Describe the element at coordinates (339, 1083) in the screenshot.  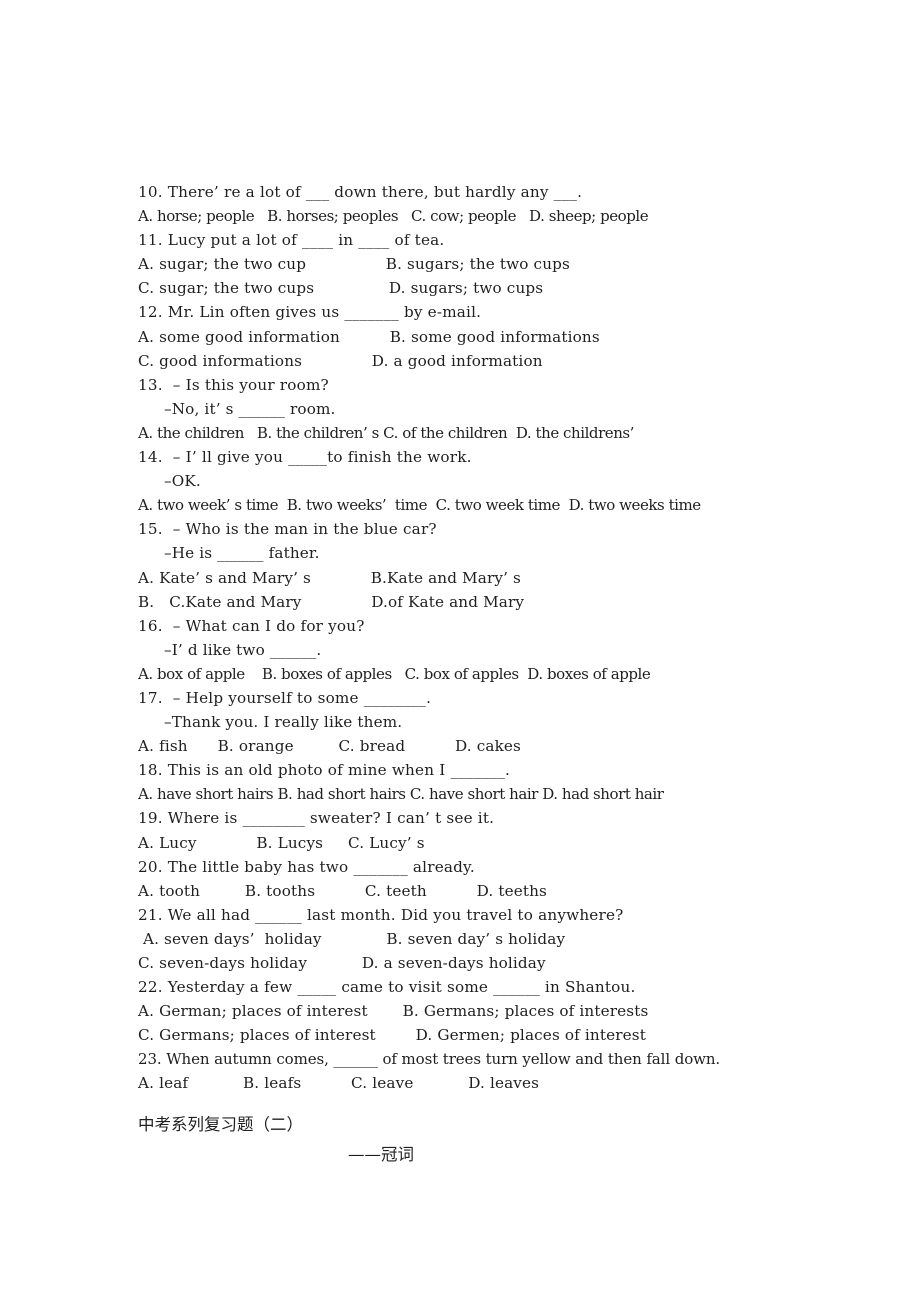
I see `question-options: A. leaf B. leafs C. leave D. leaves` at that location.